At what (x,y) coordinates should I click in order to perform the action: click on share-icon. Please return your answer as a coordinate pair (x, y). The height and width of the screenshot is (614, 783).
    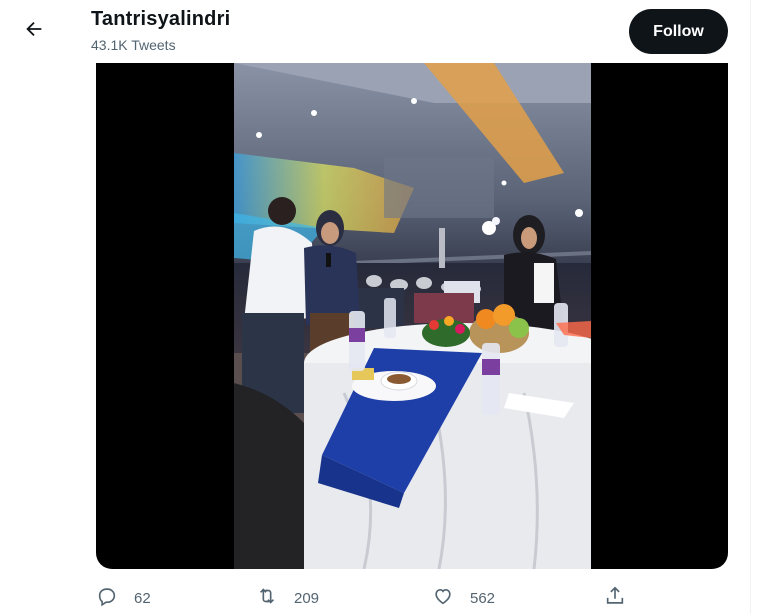
    Looking at the image, I should click on (615, 598).